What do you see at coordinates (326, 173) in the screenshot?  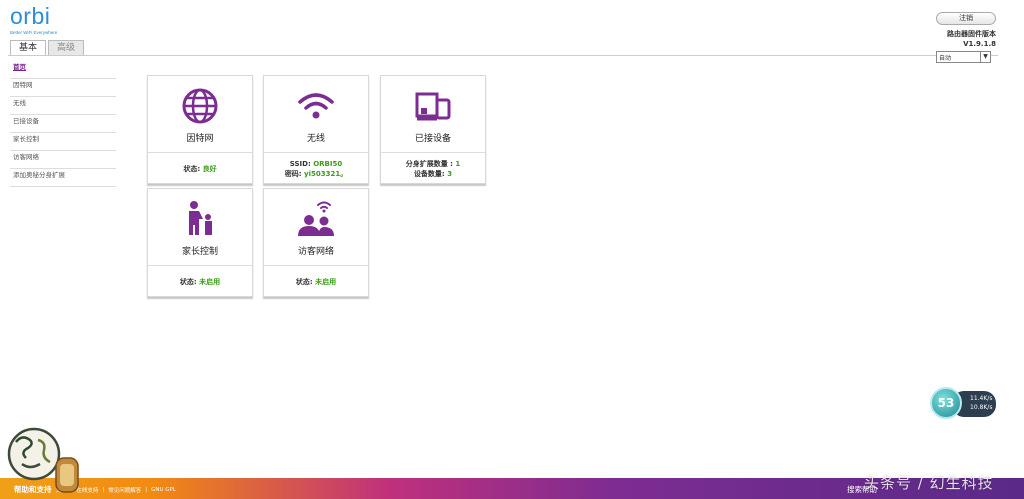 I see `password-value: yi503321。` at bounding box center [326, 173].